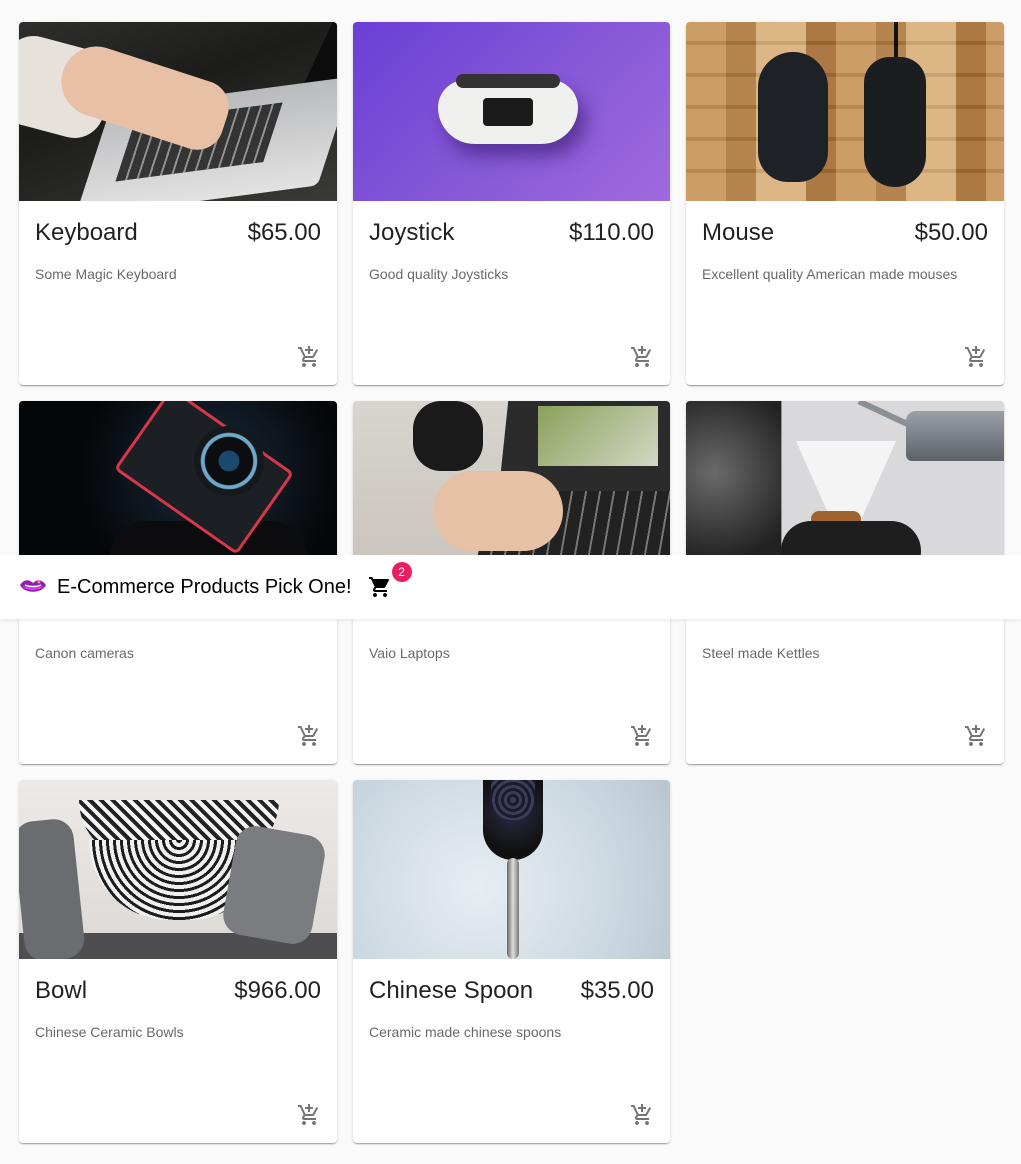  Describe the element at coordinates (401, 572) in the screenshot. I see `cart-count-badge: 2` at that location.